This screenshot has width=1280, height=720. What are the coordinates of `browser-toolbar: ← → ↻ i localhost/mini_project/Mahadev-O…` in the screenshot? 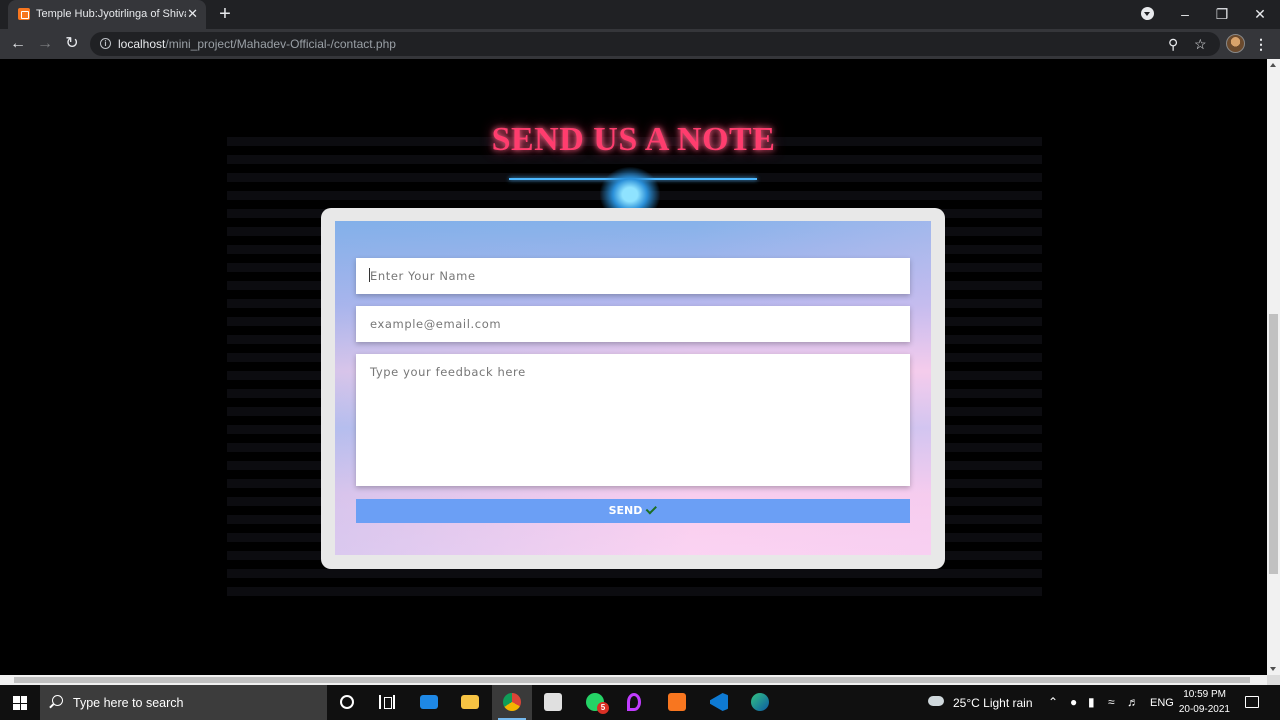 It's located at (640, 44).